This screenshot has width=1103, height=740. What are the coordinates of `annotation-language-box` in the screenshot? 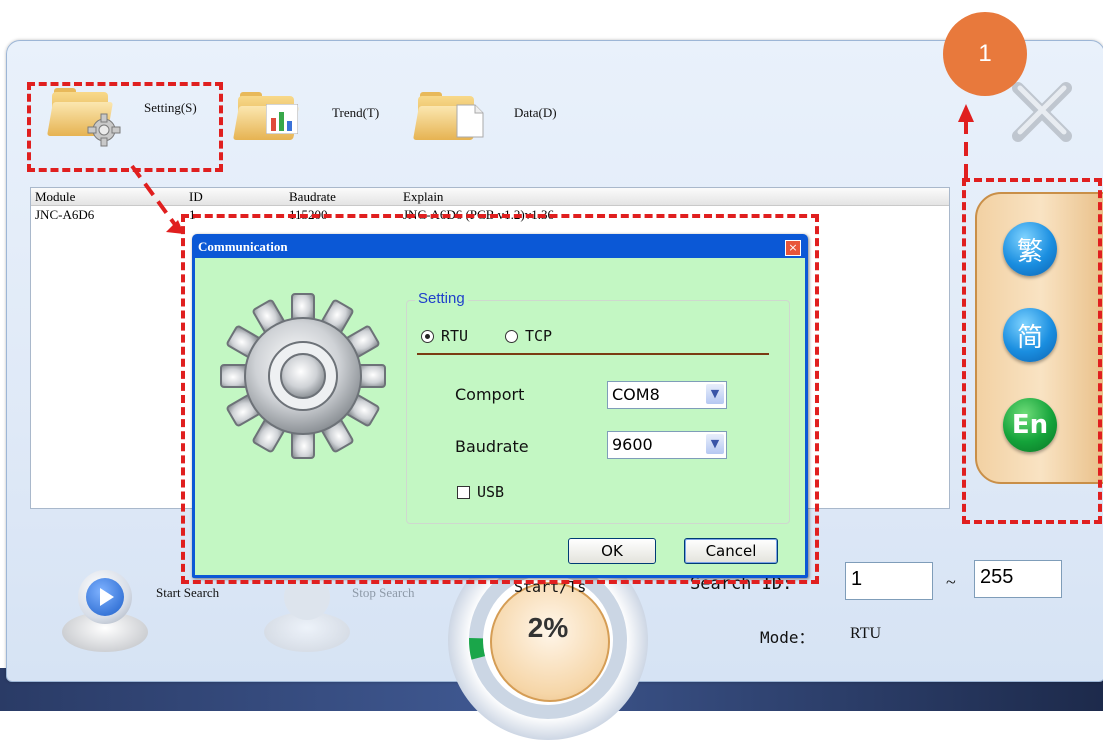 It's located at (1032, 351).